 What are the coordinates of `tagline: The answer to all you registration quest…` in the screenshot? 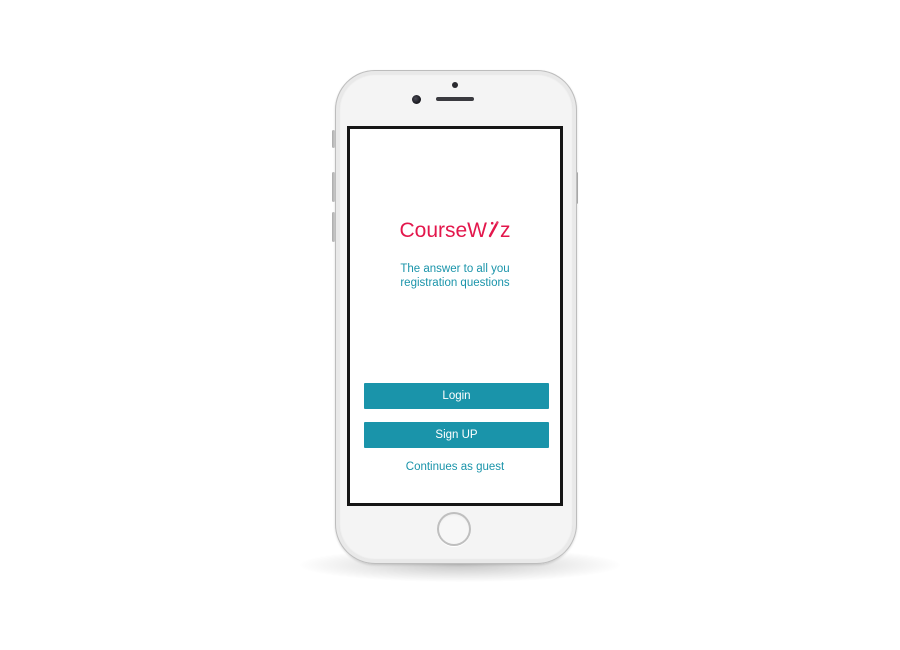 It's located at (455, 276).